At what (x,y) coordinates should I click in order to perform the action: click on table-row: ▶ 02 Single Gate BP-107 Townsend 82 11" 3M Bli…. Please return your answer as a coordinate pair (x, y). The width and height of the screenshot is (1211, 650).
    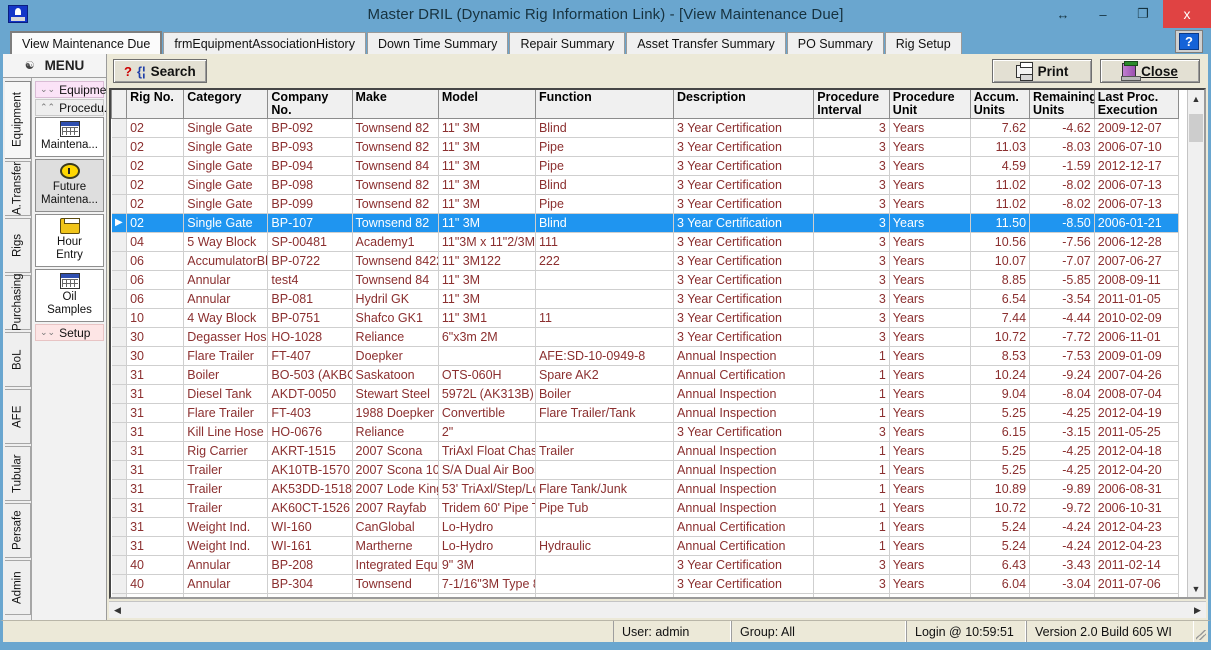
    Looking at the image, I should click on (645, 223).